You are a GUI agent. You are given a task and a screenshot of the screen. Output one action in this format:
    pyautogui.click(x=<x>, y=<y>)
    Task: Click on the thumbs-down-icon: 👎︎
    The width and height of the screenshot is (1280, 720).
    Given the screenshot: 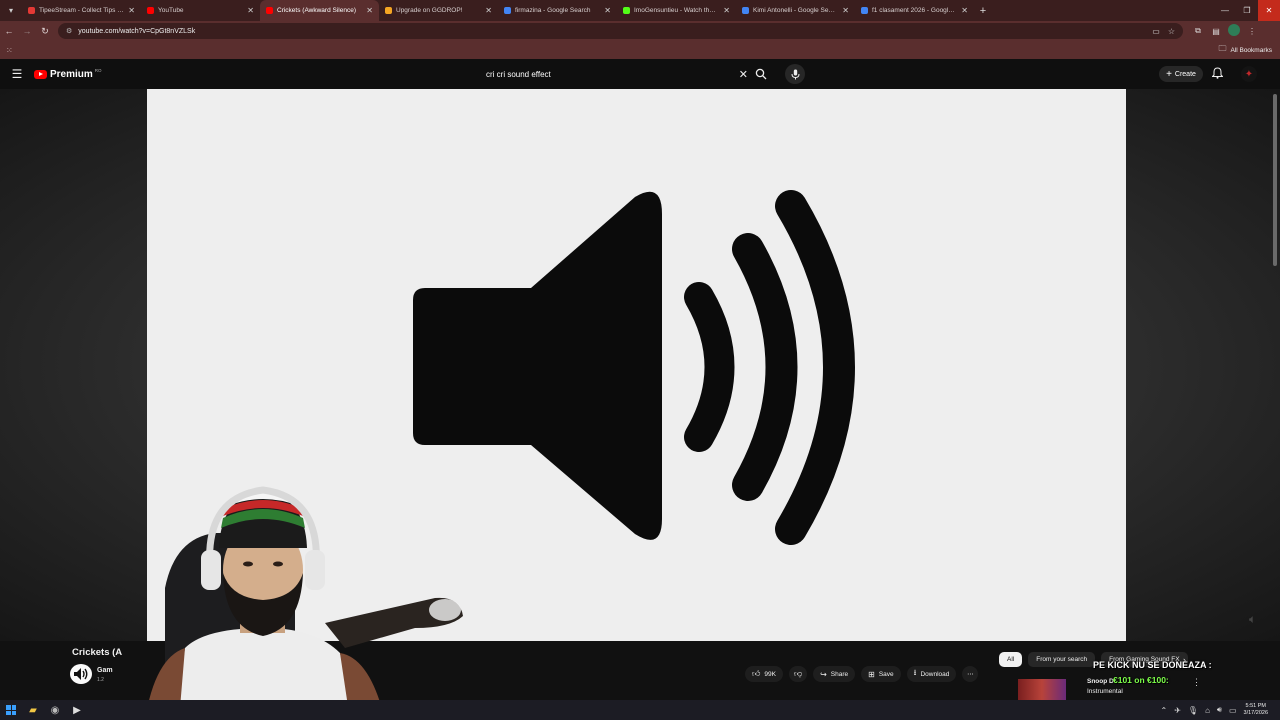 What is the action you would take?
    pyautogui.click(x=798, y=673)
    